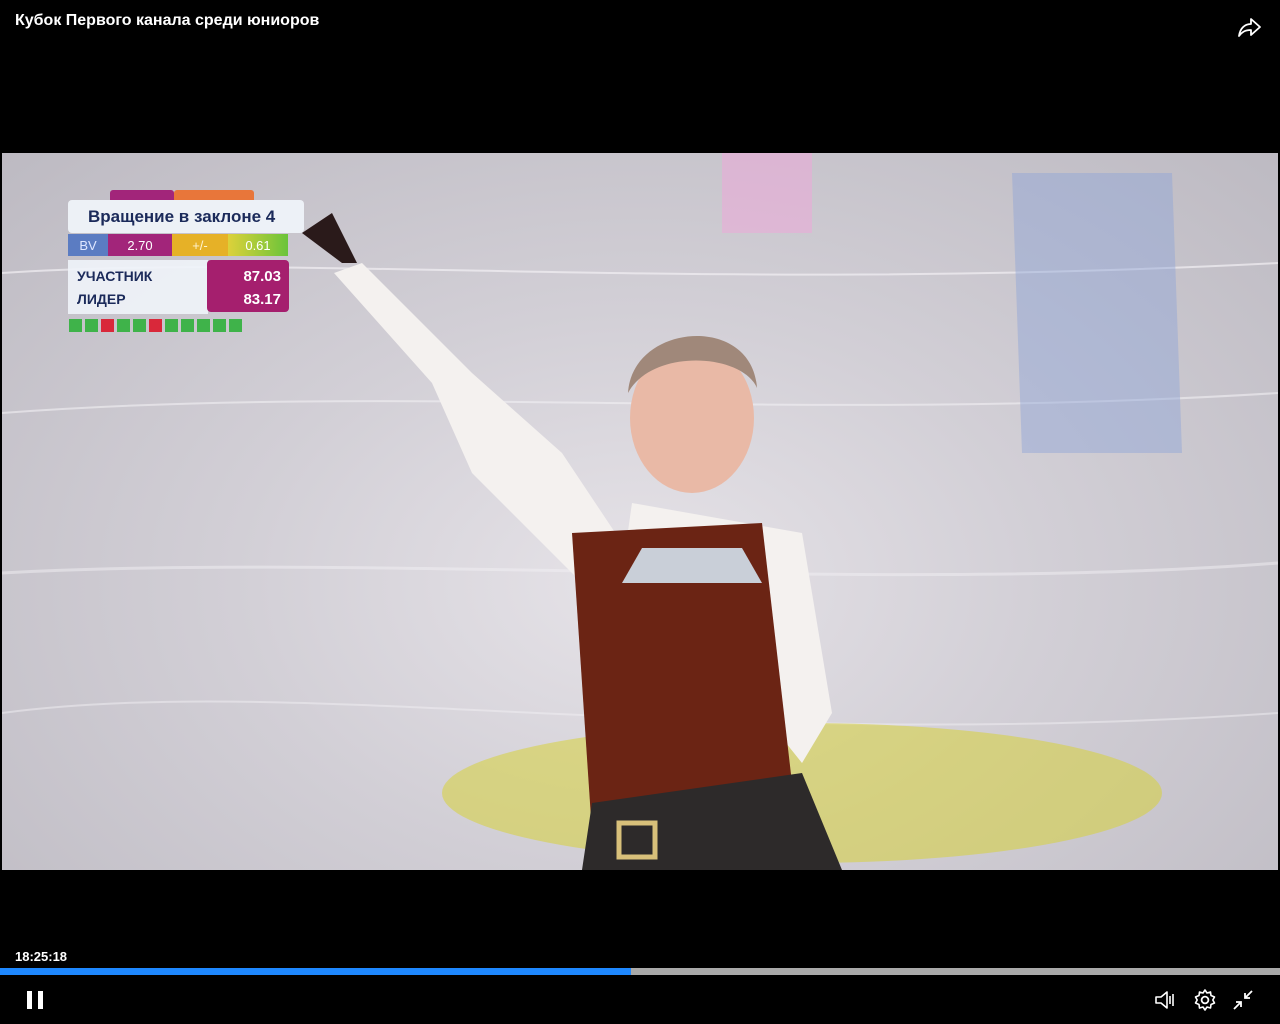 This screenshot has width=1280, height=1024. I want to click on participant-label: УЧАСТНИК, so click(115, 276).